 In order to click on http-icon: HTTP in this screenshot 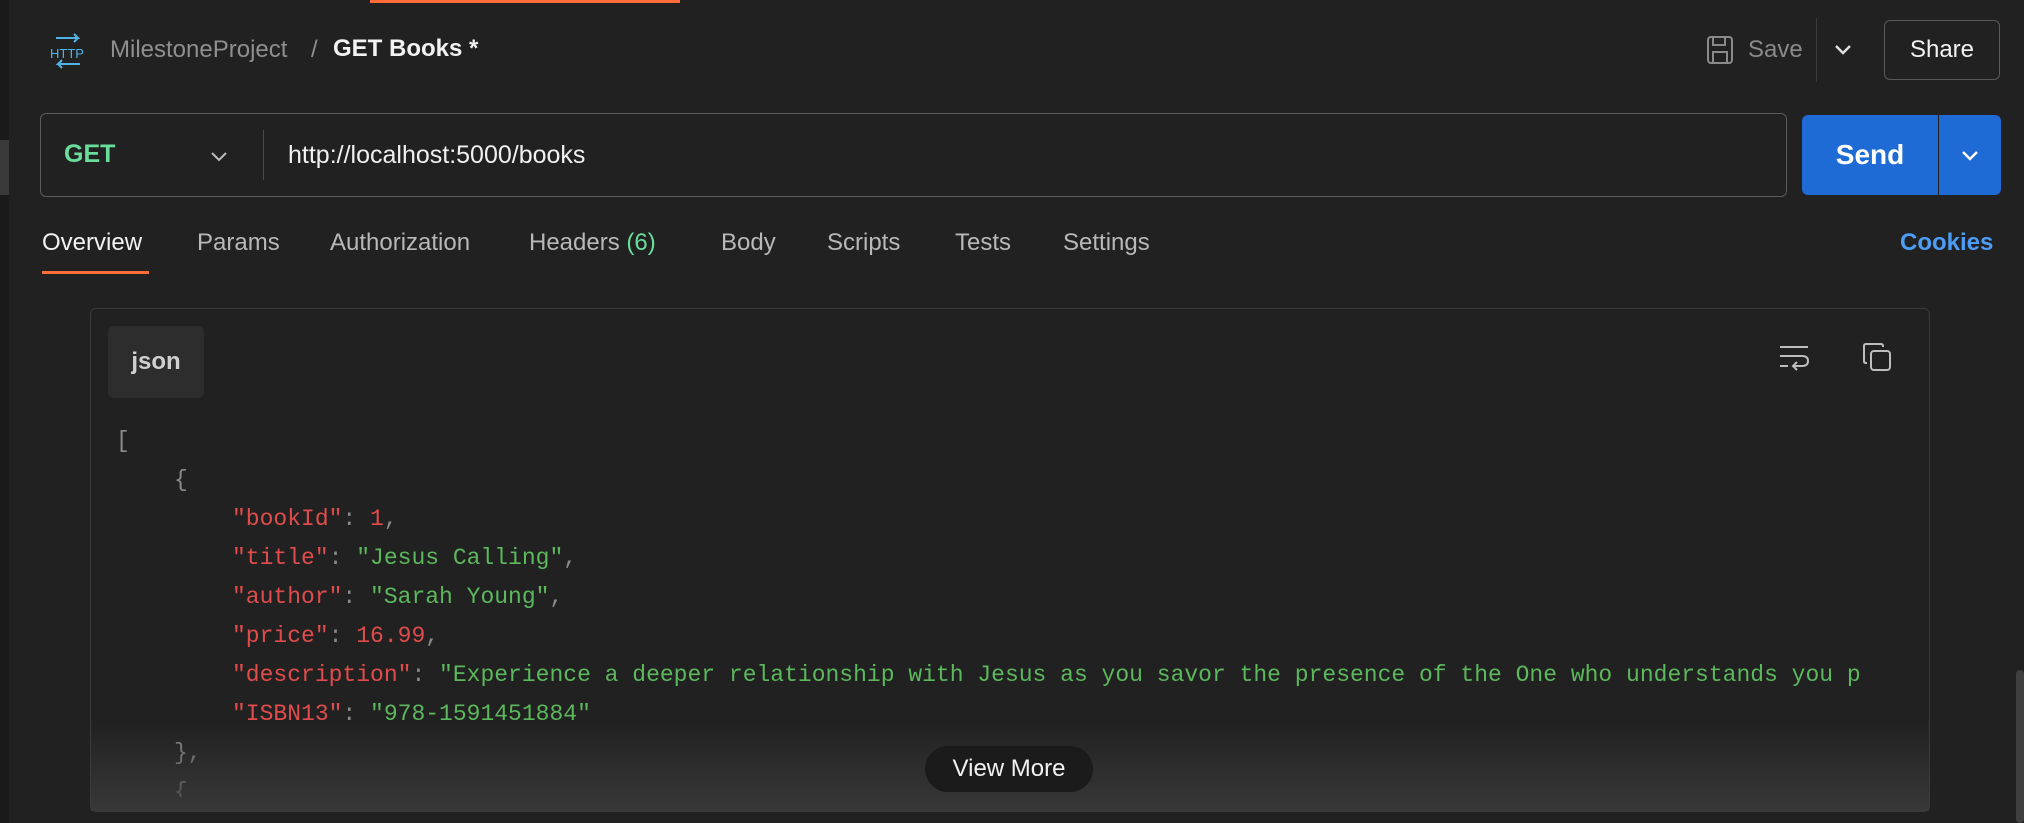, I will do `click(67, 51)`.